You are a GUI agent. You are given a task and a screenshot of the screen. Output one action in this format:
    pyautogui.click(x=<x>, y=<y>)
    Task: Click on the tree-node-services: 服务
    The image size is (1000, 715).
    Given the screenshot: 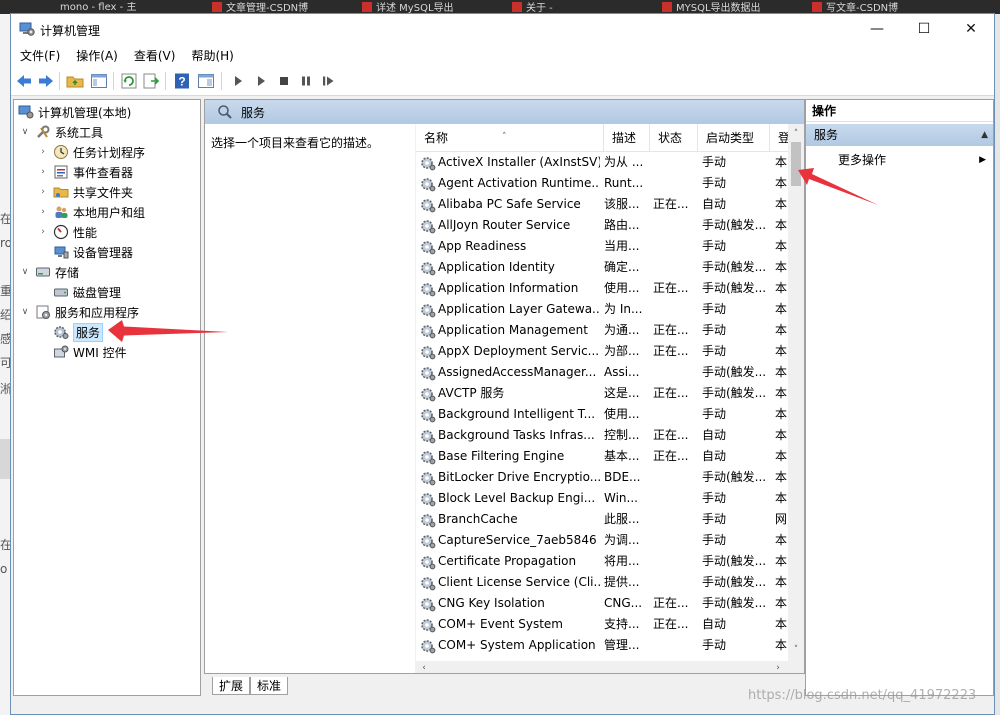 What is the action you would take?
    pyautogui.click(x=78, y=332)
    